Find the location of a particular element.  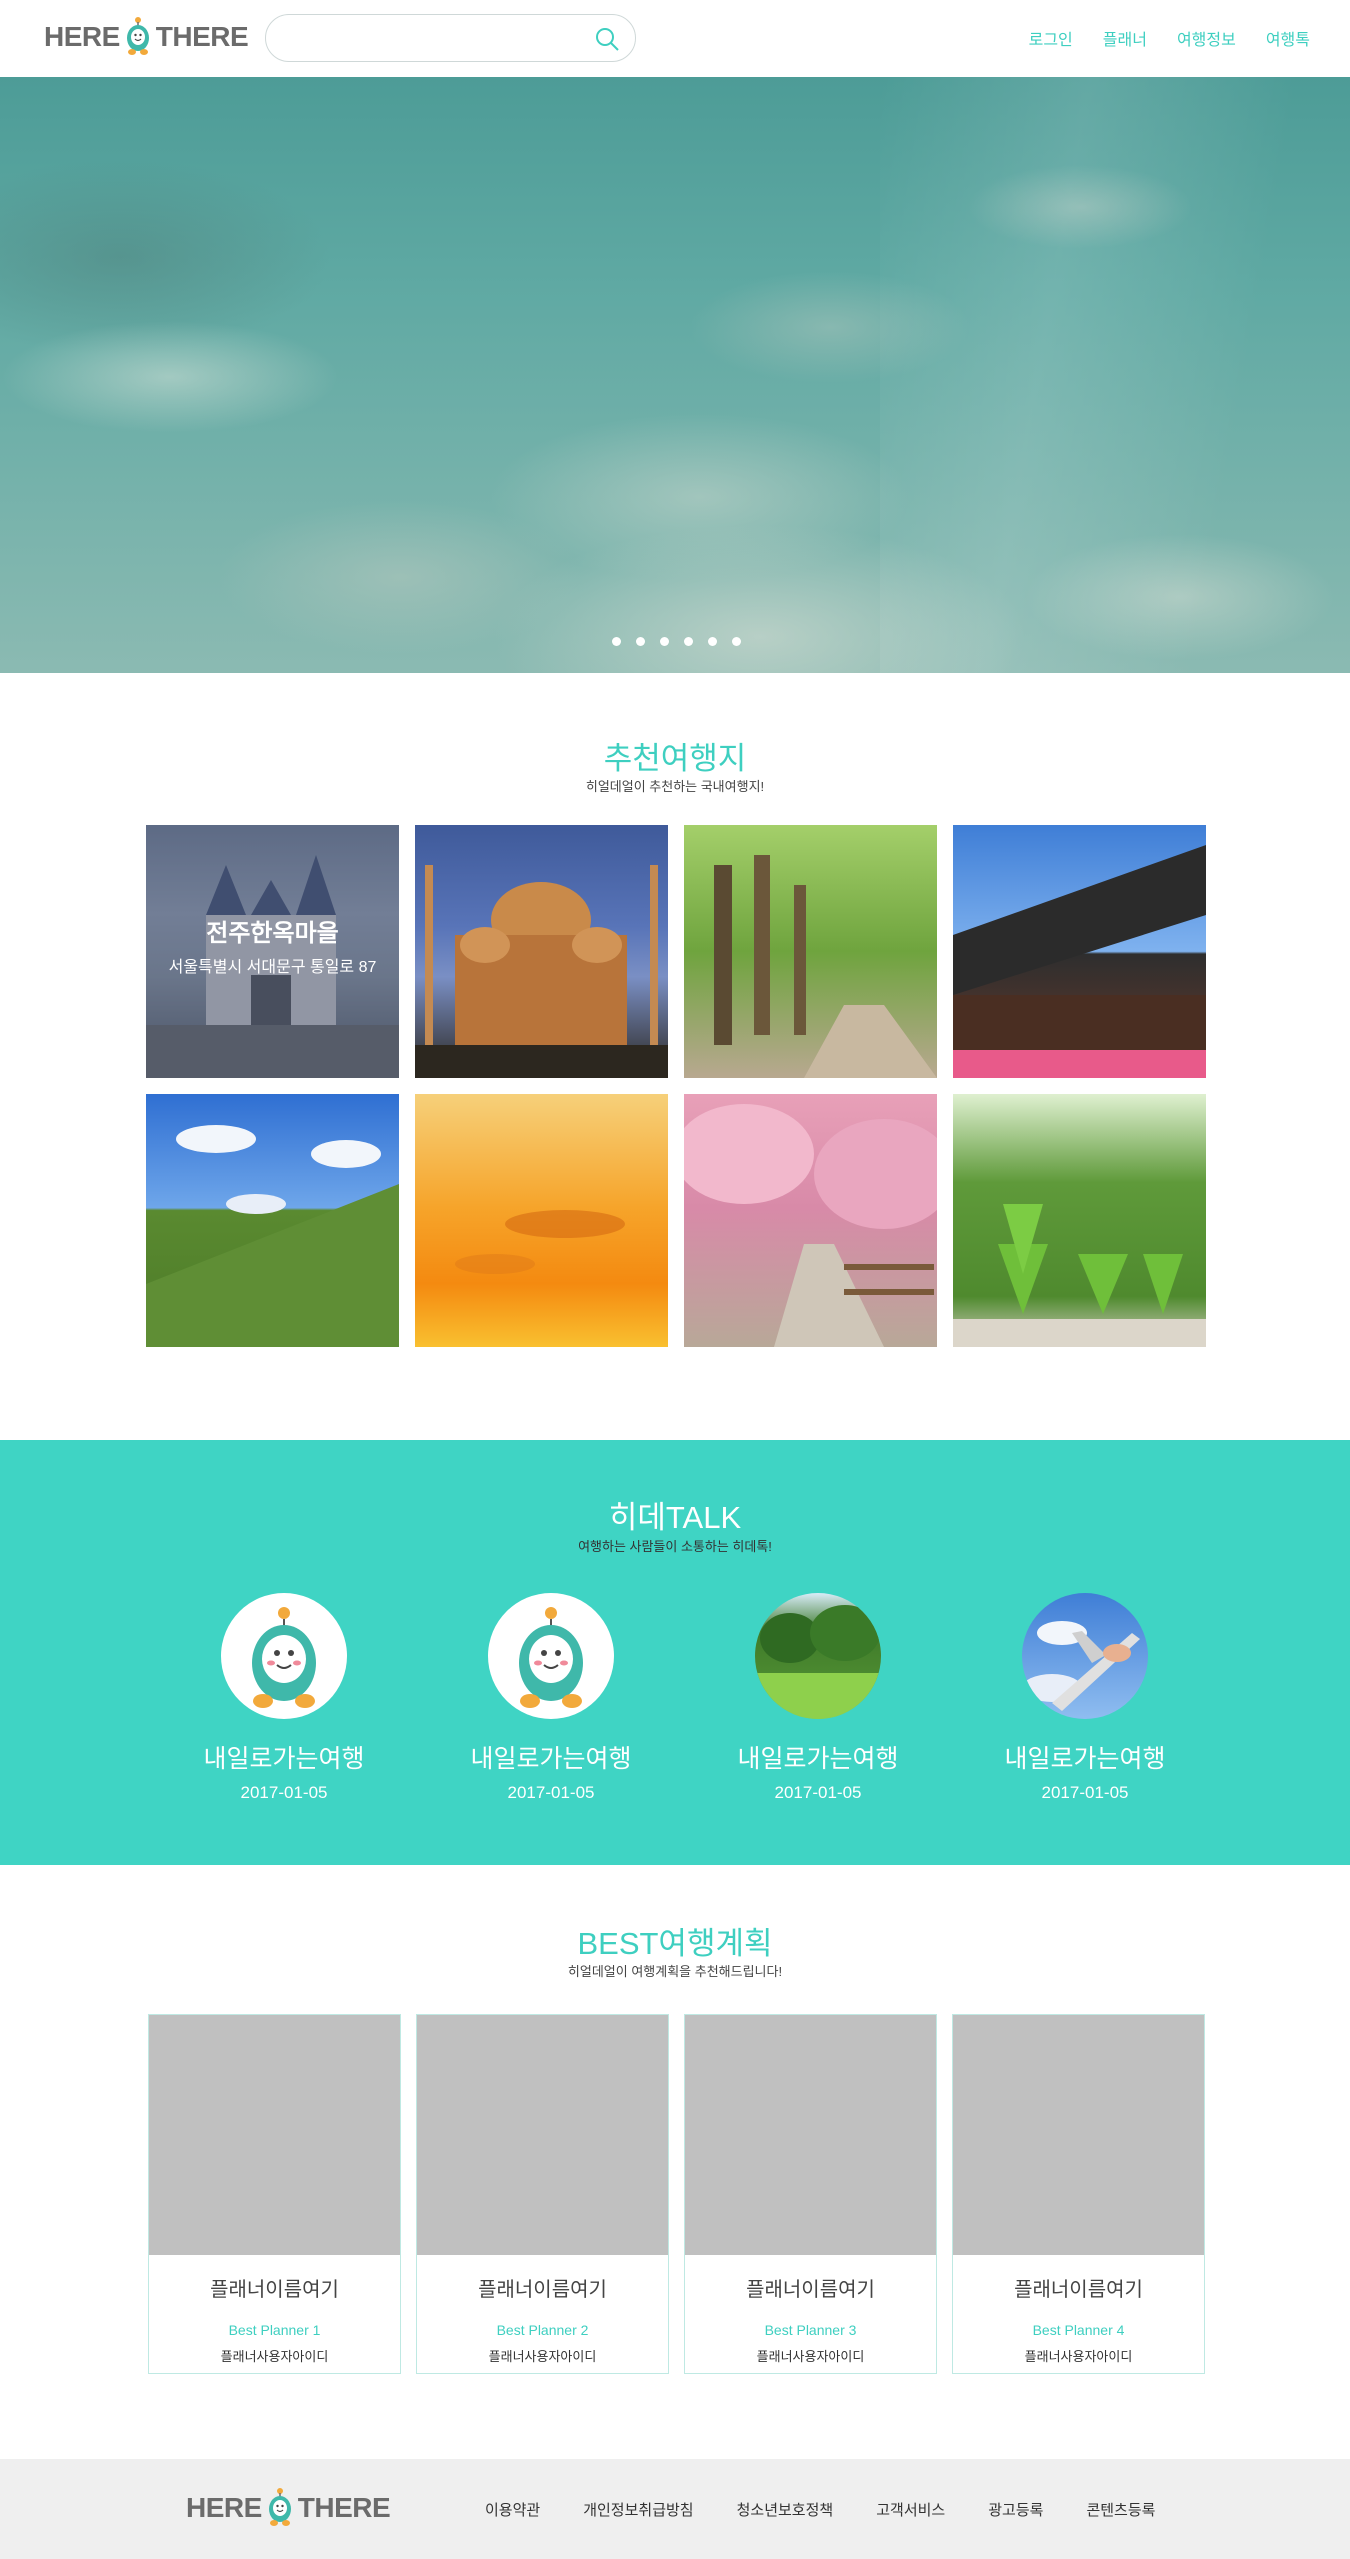

best-title: BEST여행계획 is located at coordinates (675, 1943).